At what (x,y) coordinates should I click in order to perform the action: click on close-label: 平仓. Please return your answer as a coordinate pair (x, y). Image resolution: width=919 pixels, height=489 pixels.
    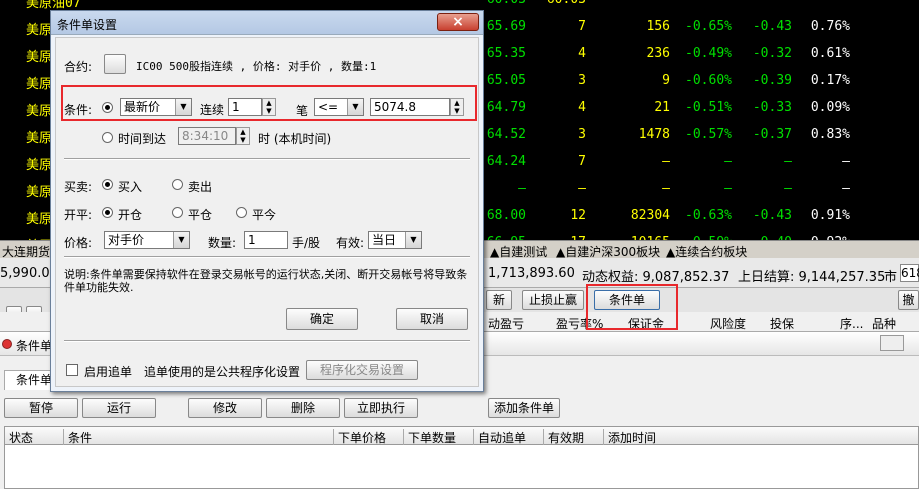
    Looking at the image, I should click on (200, 215).